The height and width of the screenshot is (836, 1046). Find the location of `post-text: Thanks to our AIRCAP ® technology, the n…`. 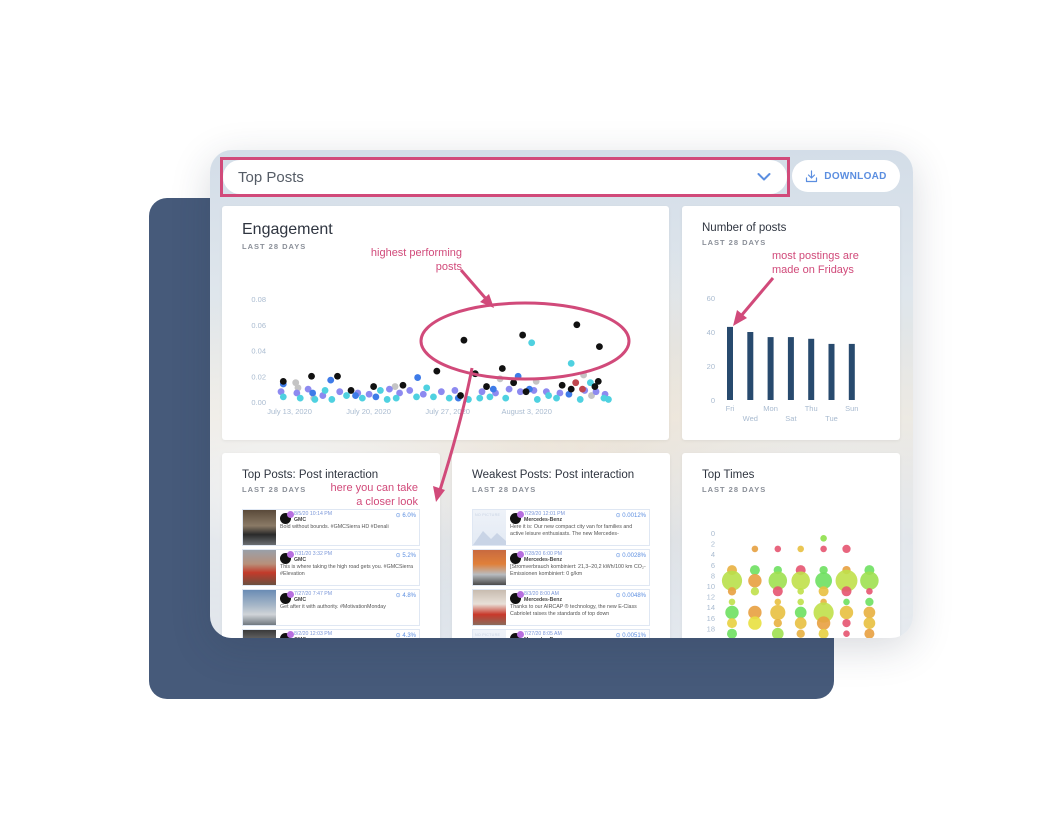

post-text: Thanks to our AIRCAP ® technology, the n… is located at coordinates (573, 611).